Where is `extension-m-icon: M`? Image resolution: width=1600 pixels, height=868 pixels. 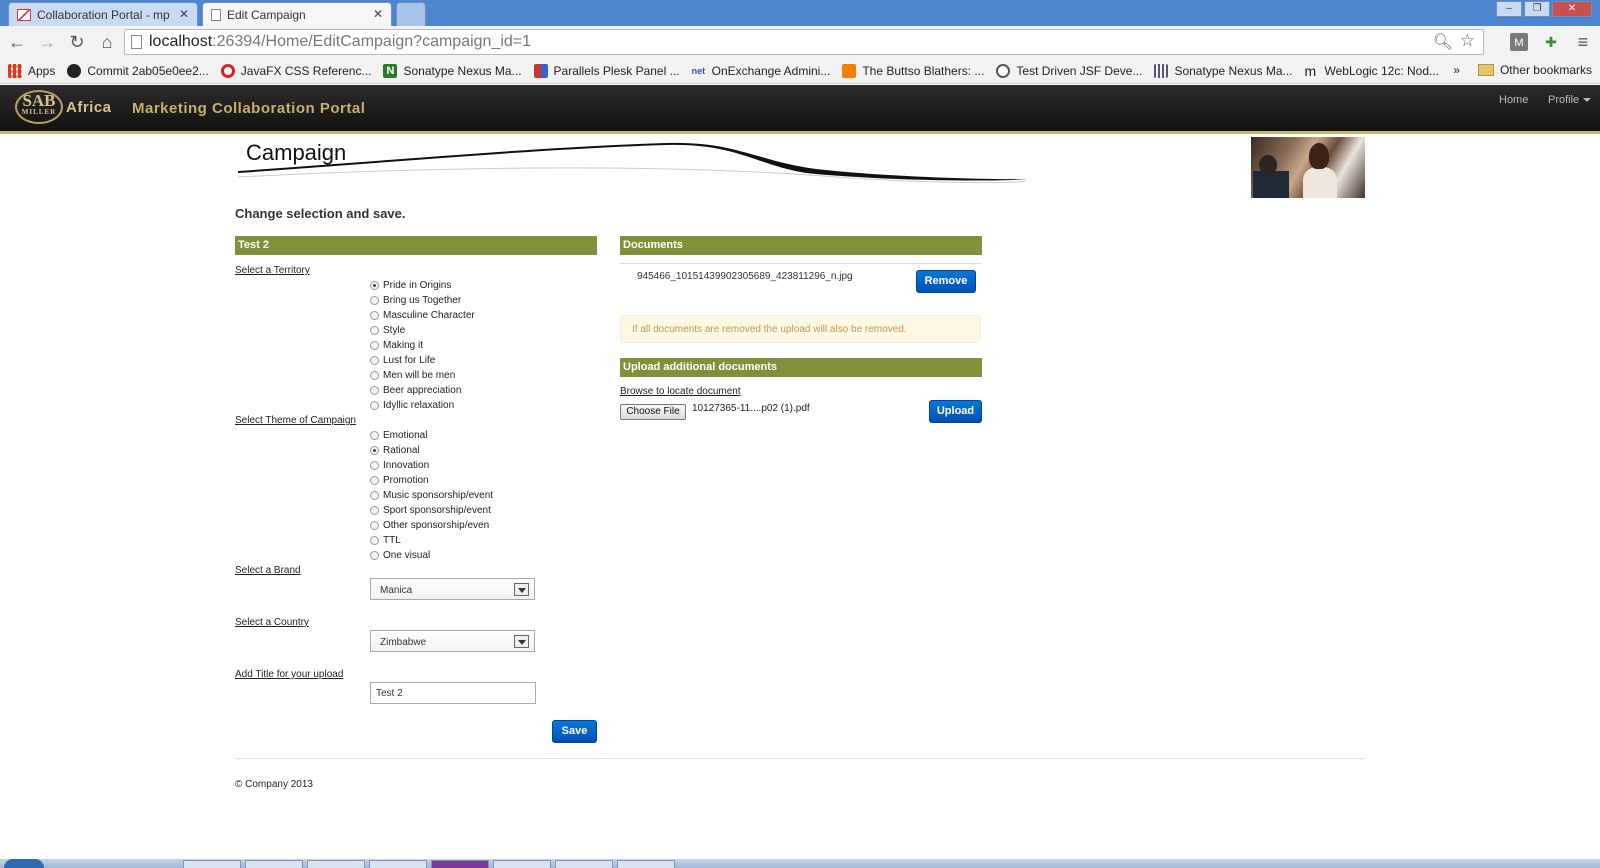 extension-m-icon: M is located at coordinates (1519, 42).